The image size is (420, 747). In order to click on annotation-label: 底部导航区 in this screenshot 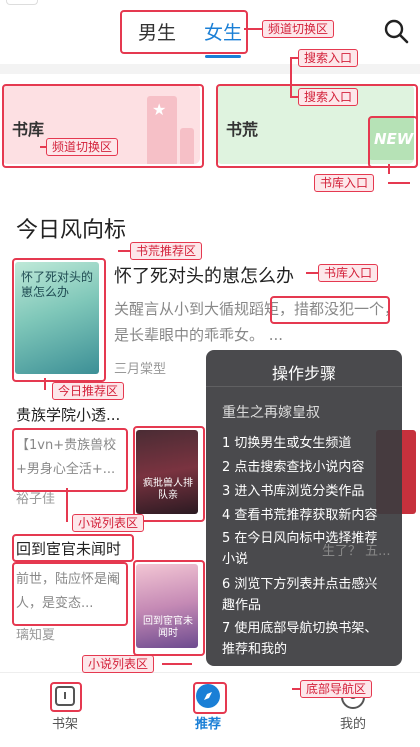, I will do `click(336, 689)`.